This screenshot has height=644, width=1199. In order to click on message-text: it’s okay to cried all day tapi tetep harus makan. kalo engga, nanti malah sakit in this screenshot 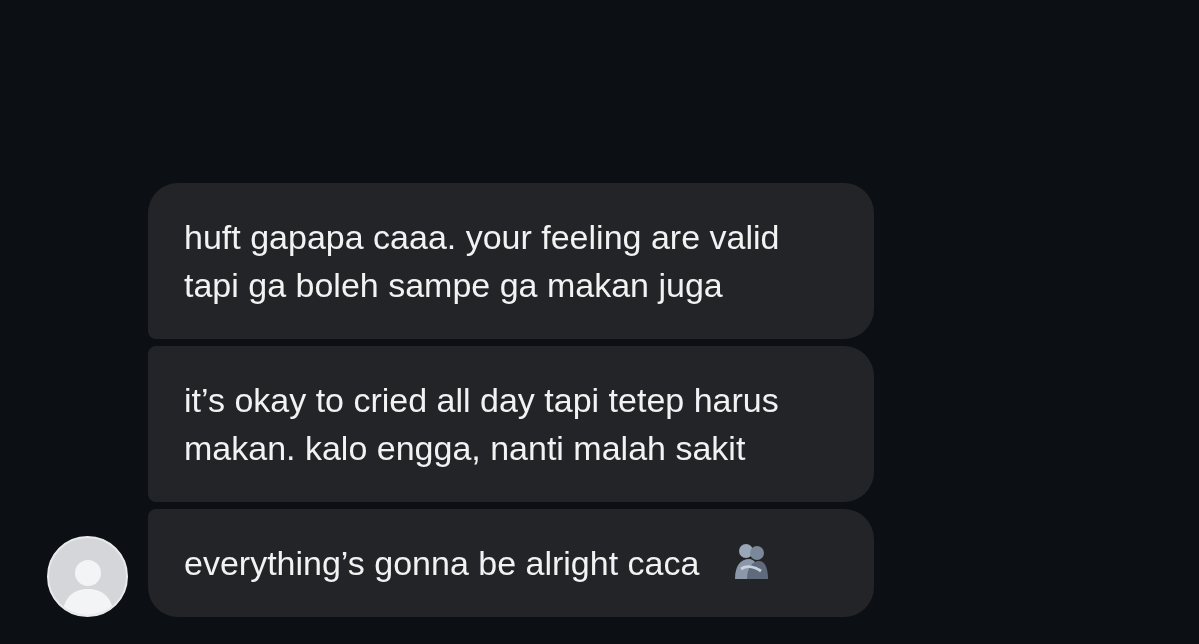, I will do `click(481, 424)`.